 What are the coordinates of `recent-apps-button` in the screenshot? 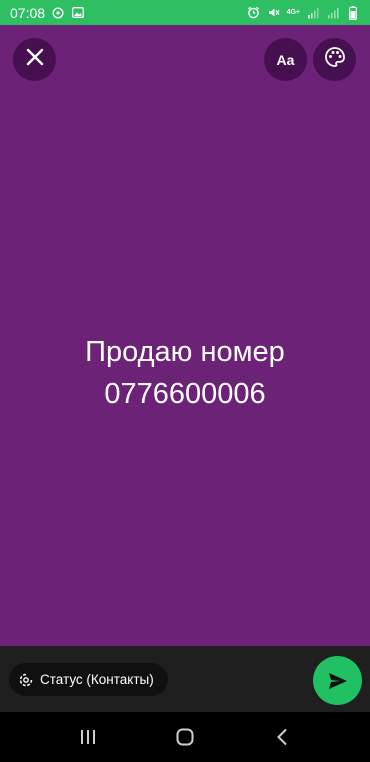 It's located at (88, 737).